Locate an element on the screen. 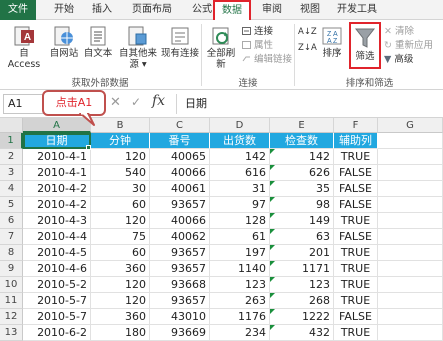  properties-button: 属性 is located at coordinates (257, 46).